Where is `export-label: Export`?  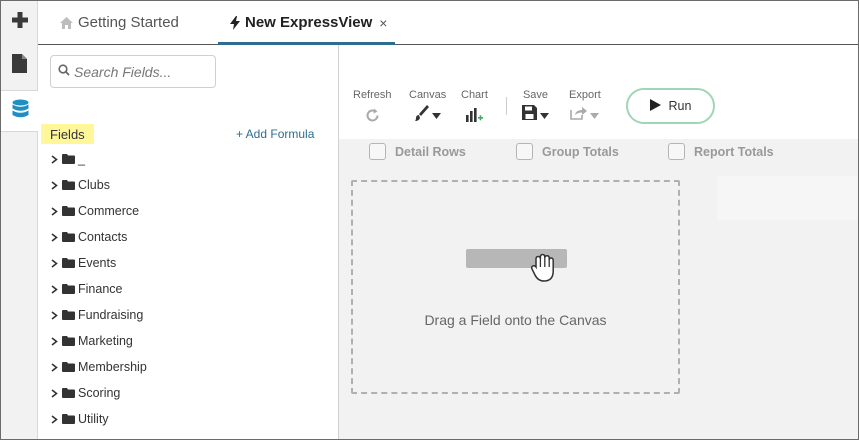
export-label: Export is located at coordinates (585, 95).